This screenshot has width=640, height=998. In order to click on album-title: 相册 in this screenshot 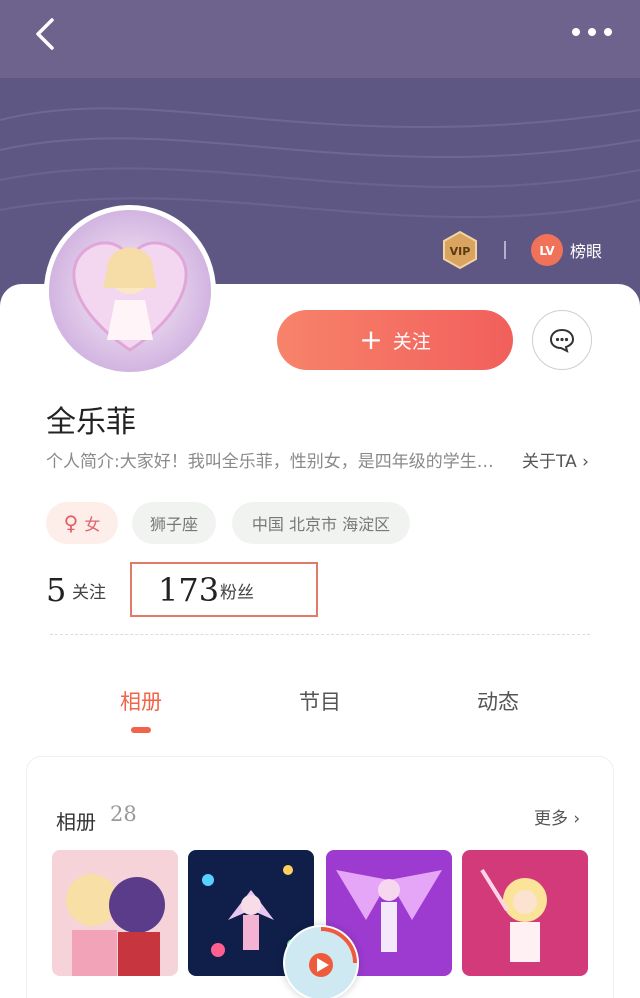, I will do `click(76, 822)`.